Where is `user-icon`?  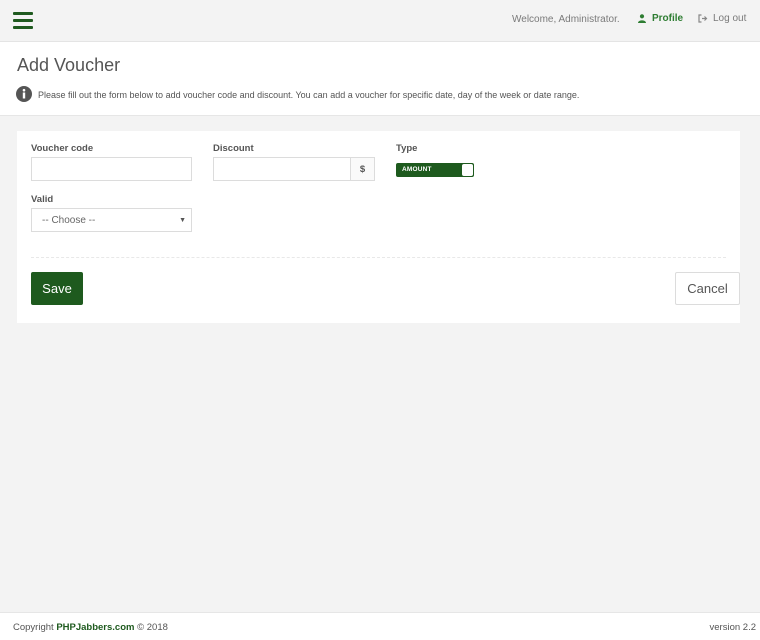 user-icon is located at coordinates (642, 18).